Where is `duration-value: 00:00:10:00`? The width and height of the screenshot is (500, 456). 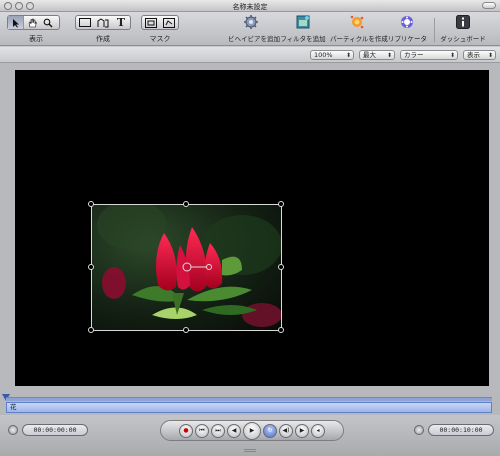
duration-value: 00:00:10:00 is located at coordinates (461, 430).